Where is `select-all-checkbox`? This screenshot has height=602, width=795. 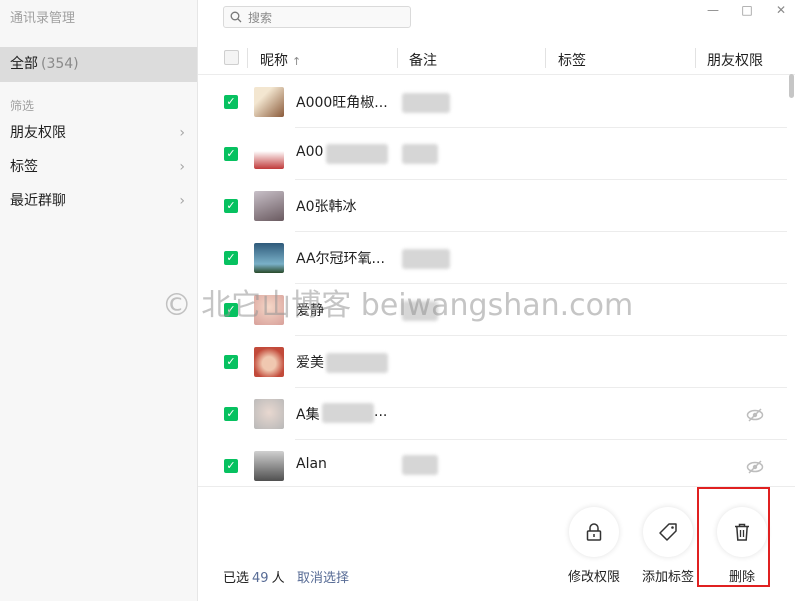 select-all-checkbox is located at coordinates (231, 57).